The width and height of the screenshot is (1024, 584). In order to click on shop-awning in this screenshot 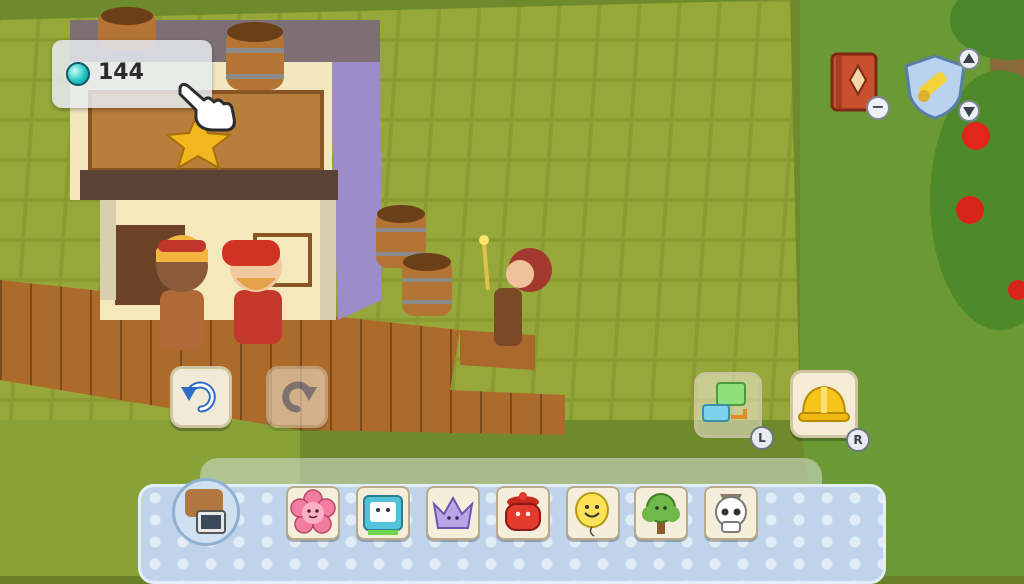, I will do `click(209, 185)`.